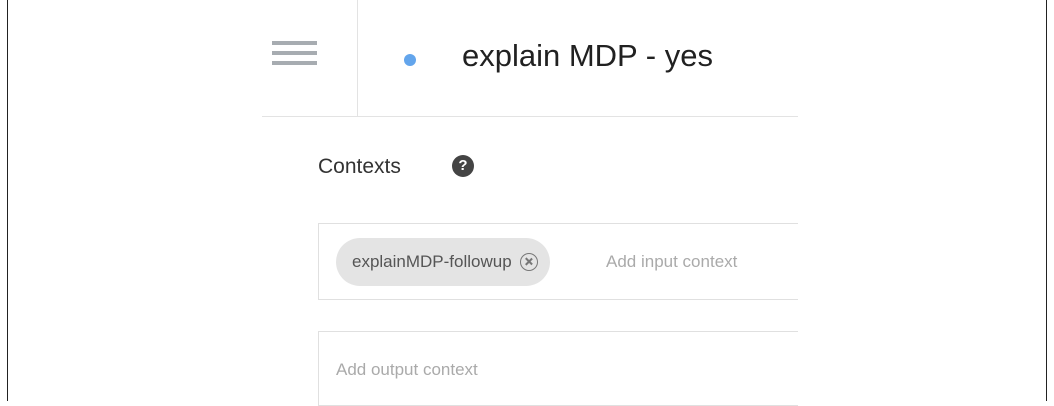  I want to click on intent-title: explain MDP - yes, so click(587, 55).